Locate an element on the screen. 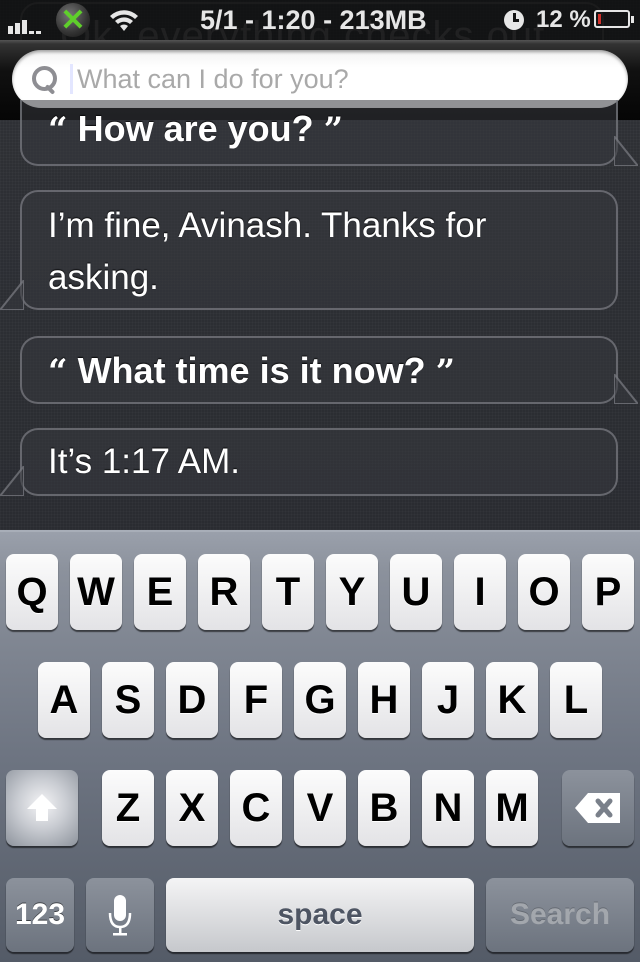 The image size is (640, 962). key-h: H is located at coordinates (384, 700).